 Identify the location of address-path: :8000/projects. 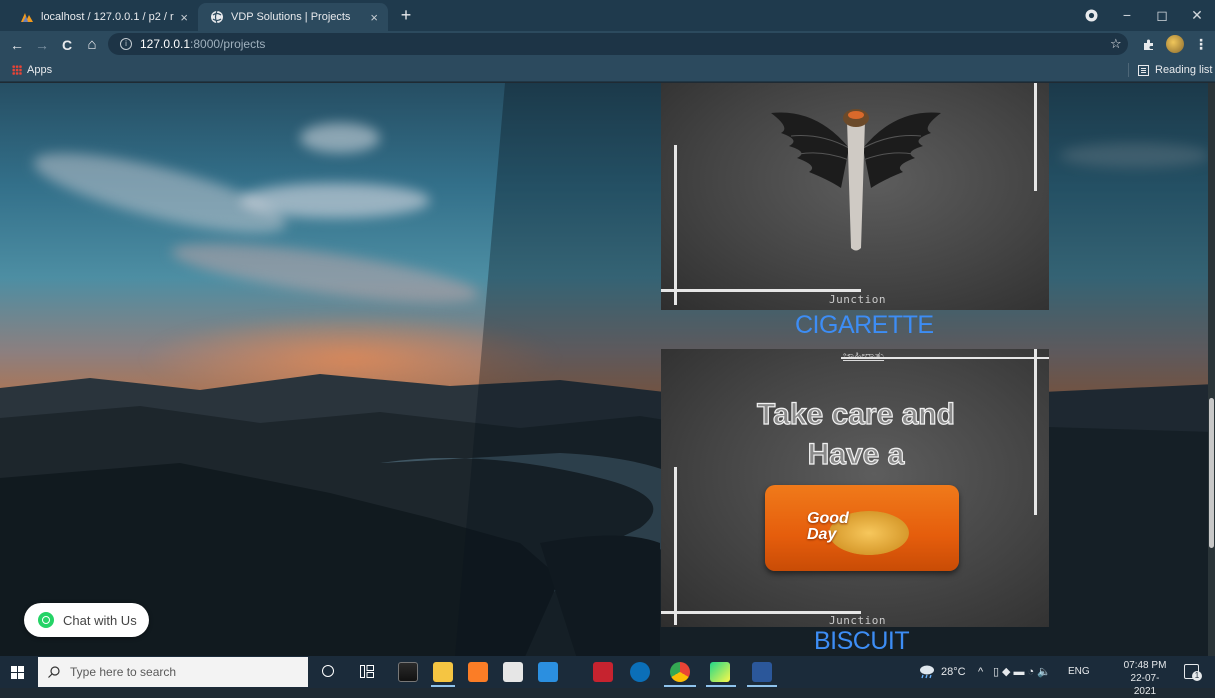
(228, 44).